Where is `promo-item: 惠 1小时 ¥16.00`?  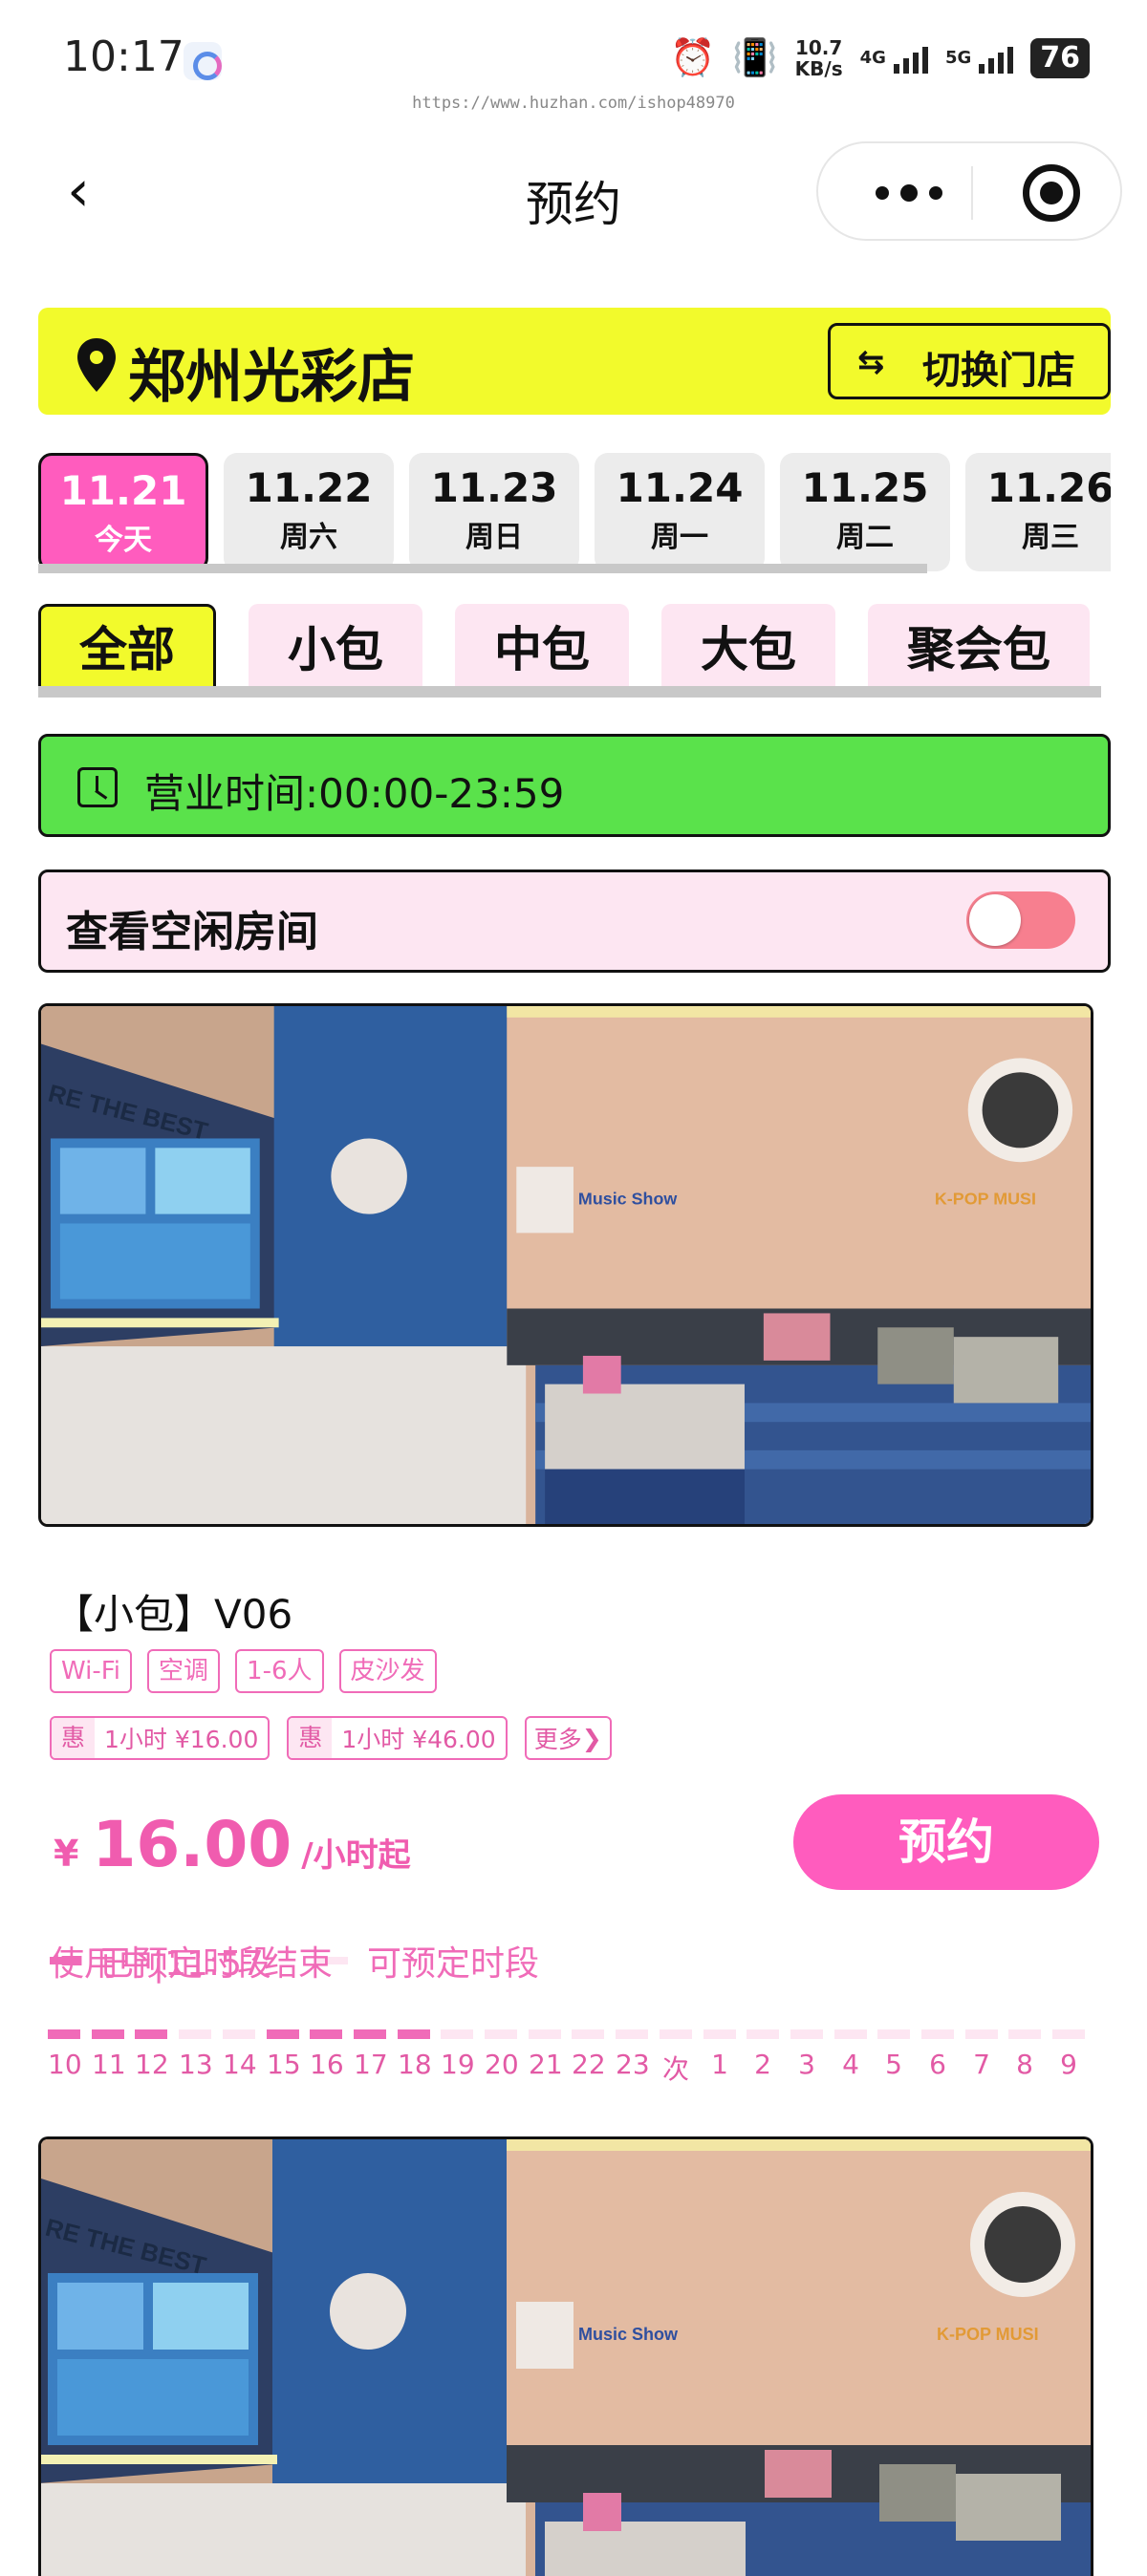
promo-item: 惠 1小时 ¥16.00 is located at coordinates (160, 1738).